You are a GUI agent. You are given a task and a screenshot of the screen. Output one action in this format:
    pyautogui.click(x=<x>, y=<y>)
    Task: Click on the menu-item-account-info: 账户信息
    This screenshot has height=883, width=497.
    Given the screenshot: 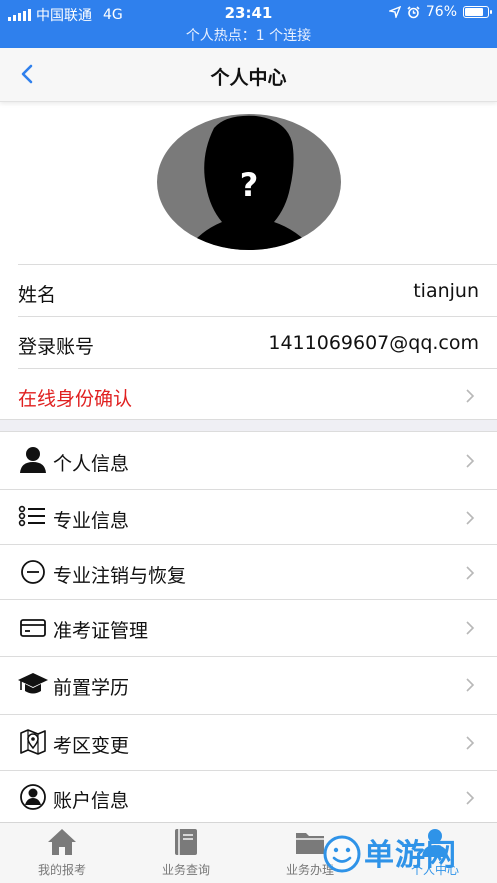 What is the action you would take?
    pyautogui.click(x=248, y=796)
    